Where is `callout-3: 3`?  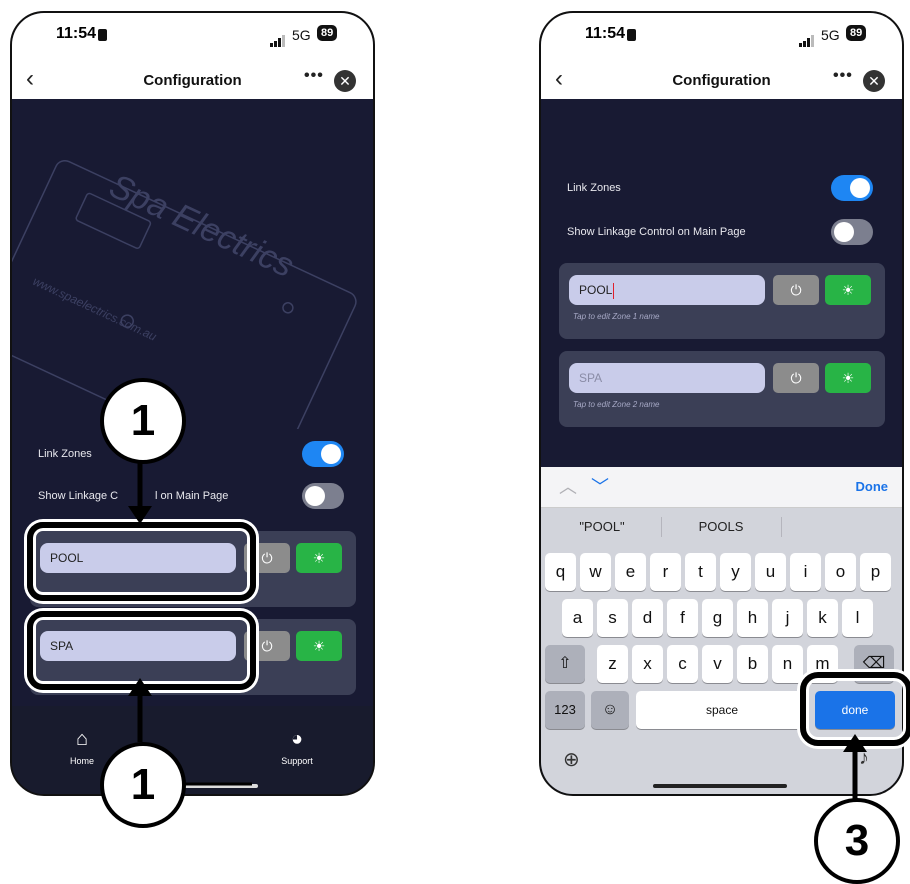 callout-3: 3 is located at coordinates (857, 841).